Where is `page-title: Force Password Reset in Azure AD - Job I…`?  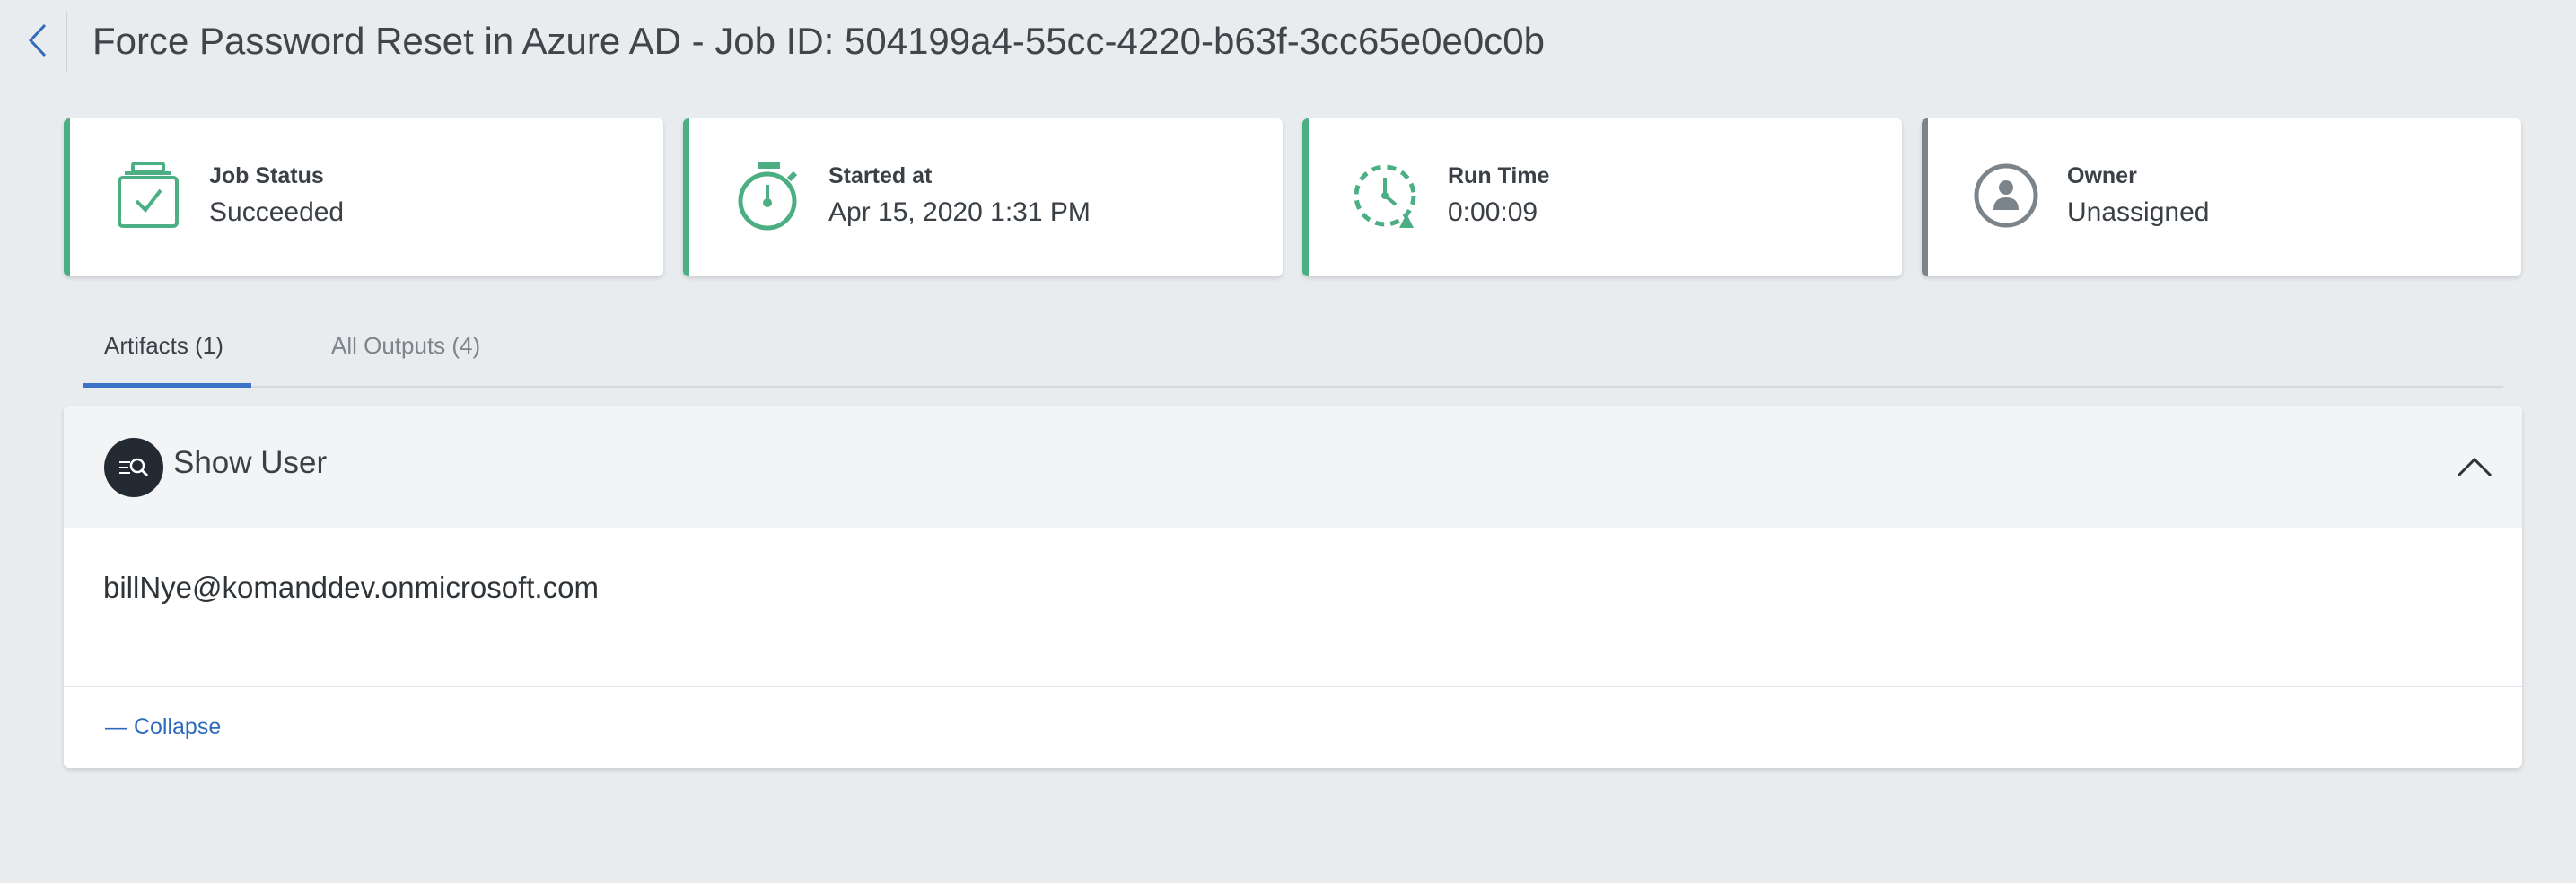 page-title: Force Password Reset in Azure AD - Job I… is located at coordinates (818, 41).